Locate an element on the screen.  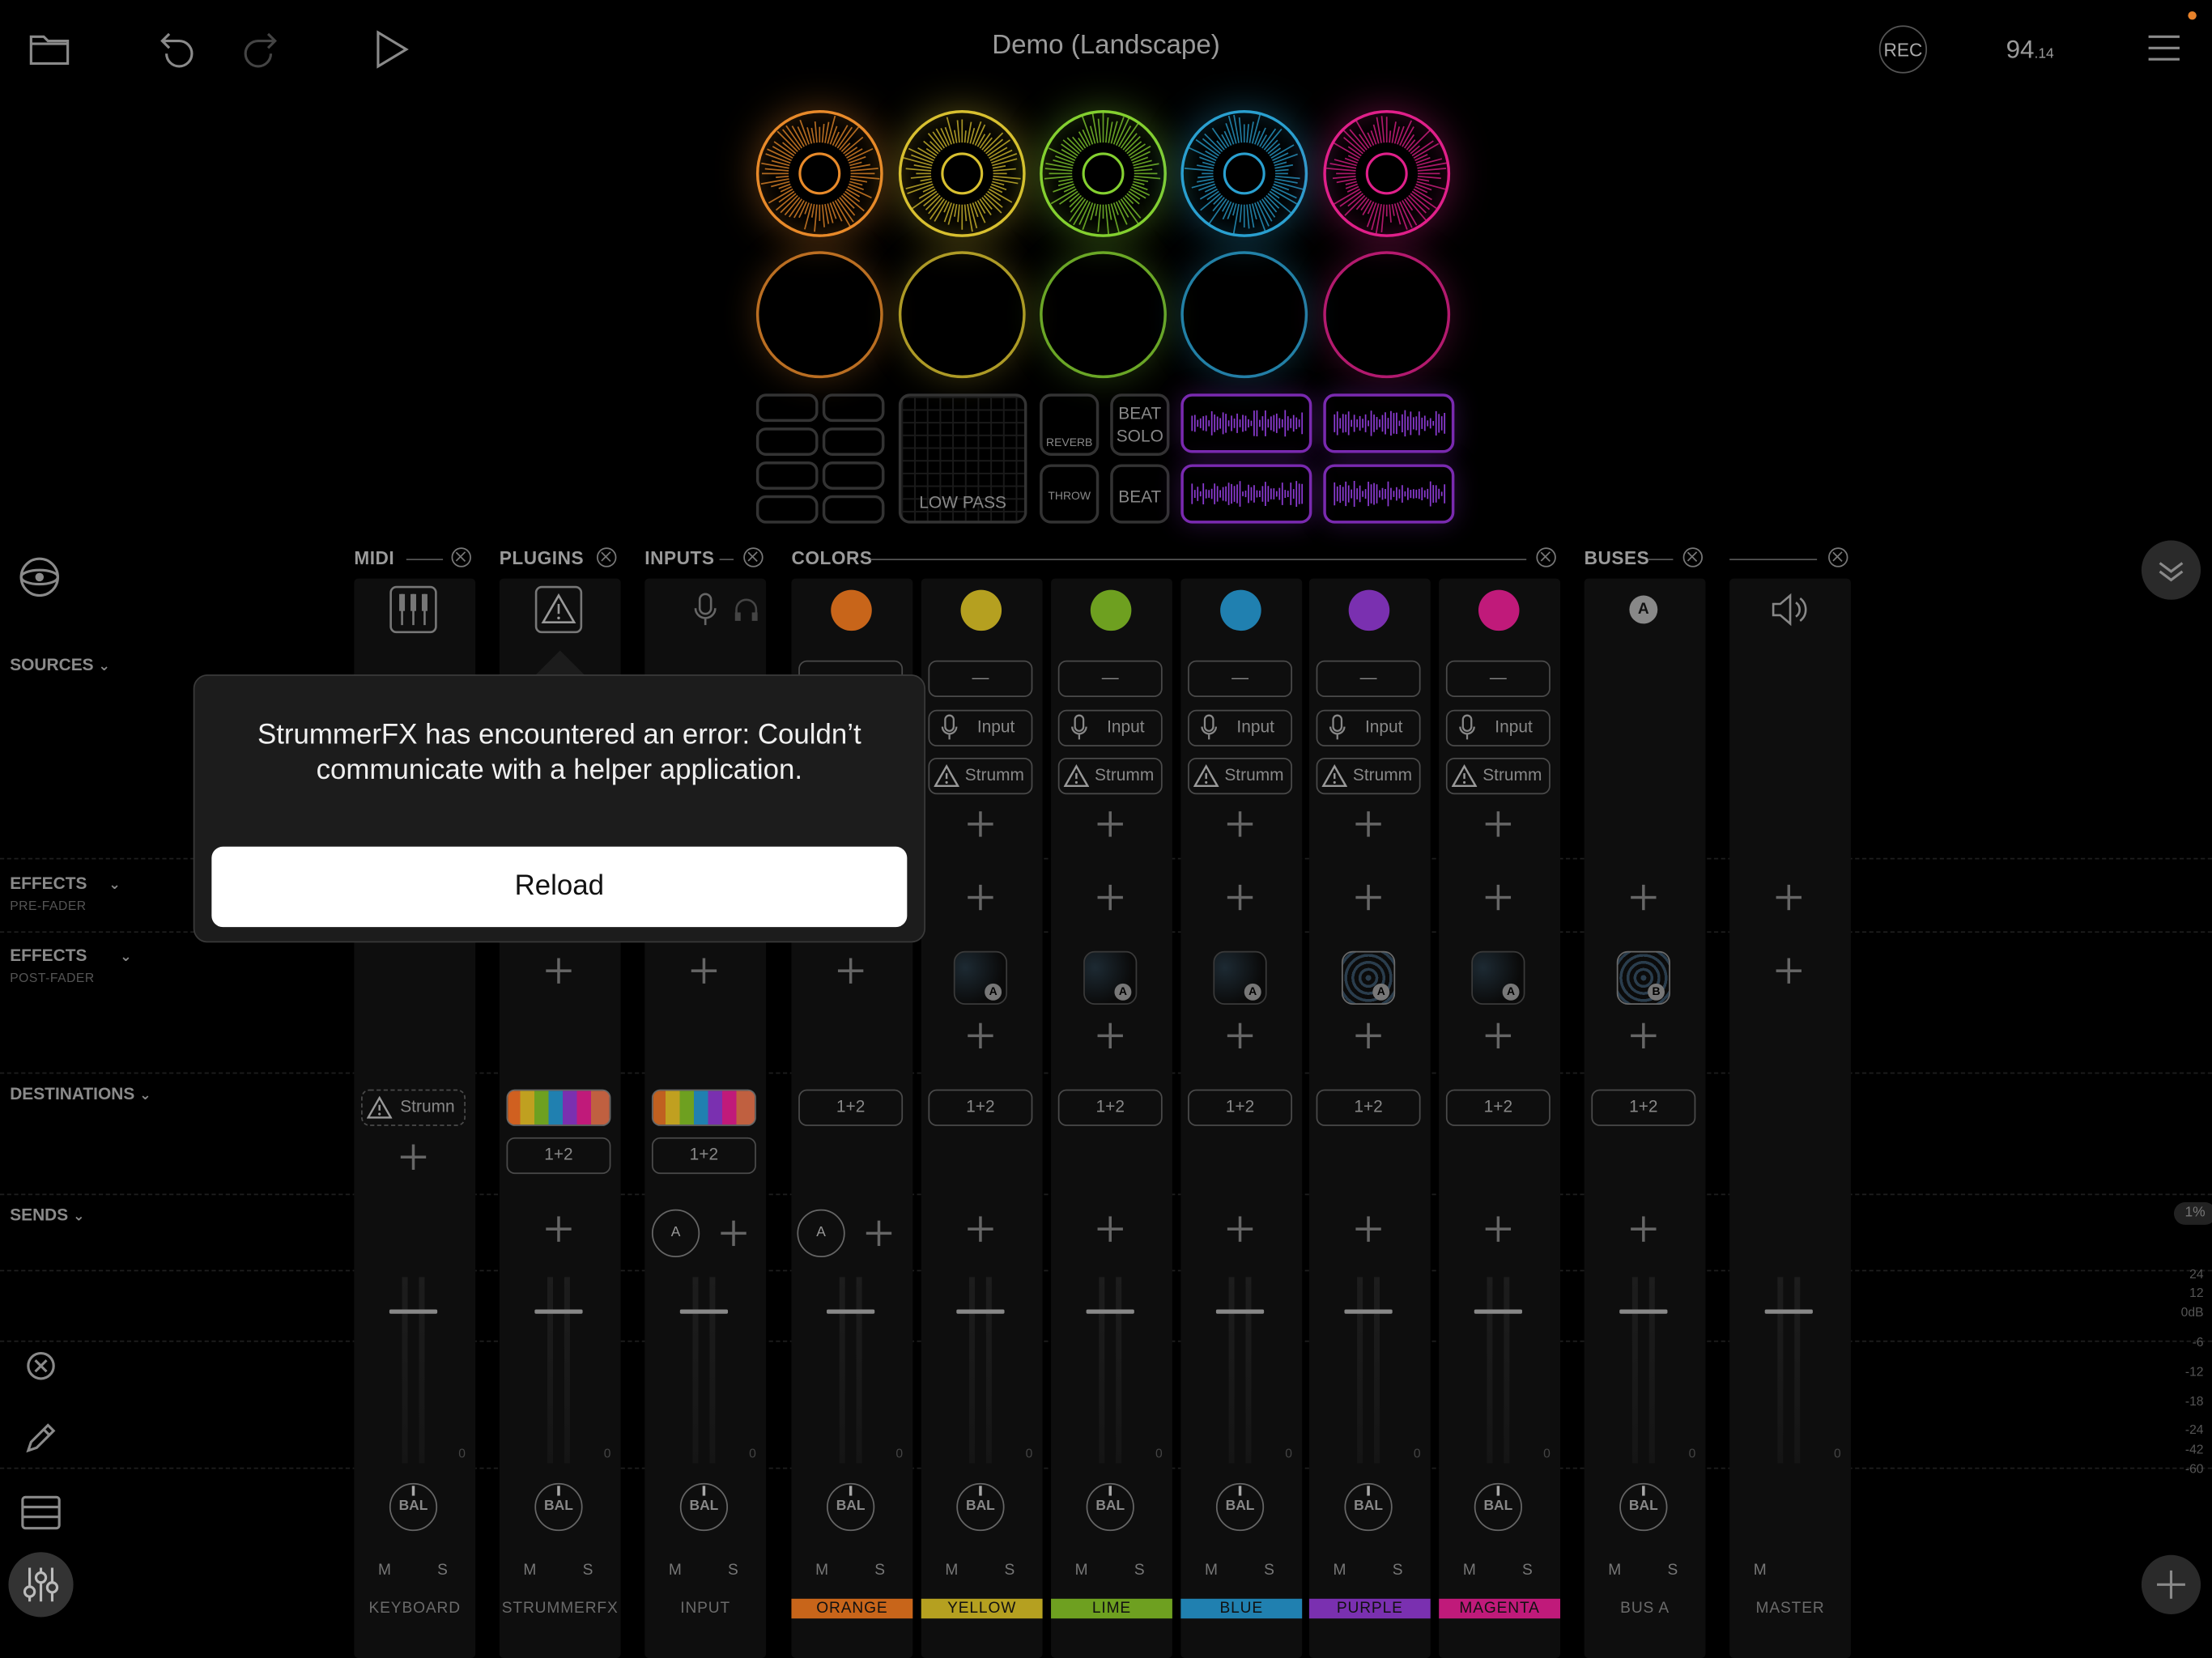
collapse-inputs-icon is located at coordinates (753, 557).